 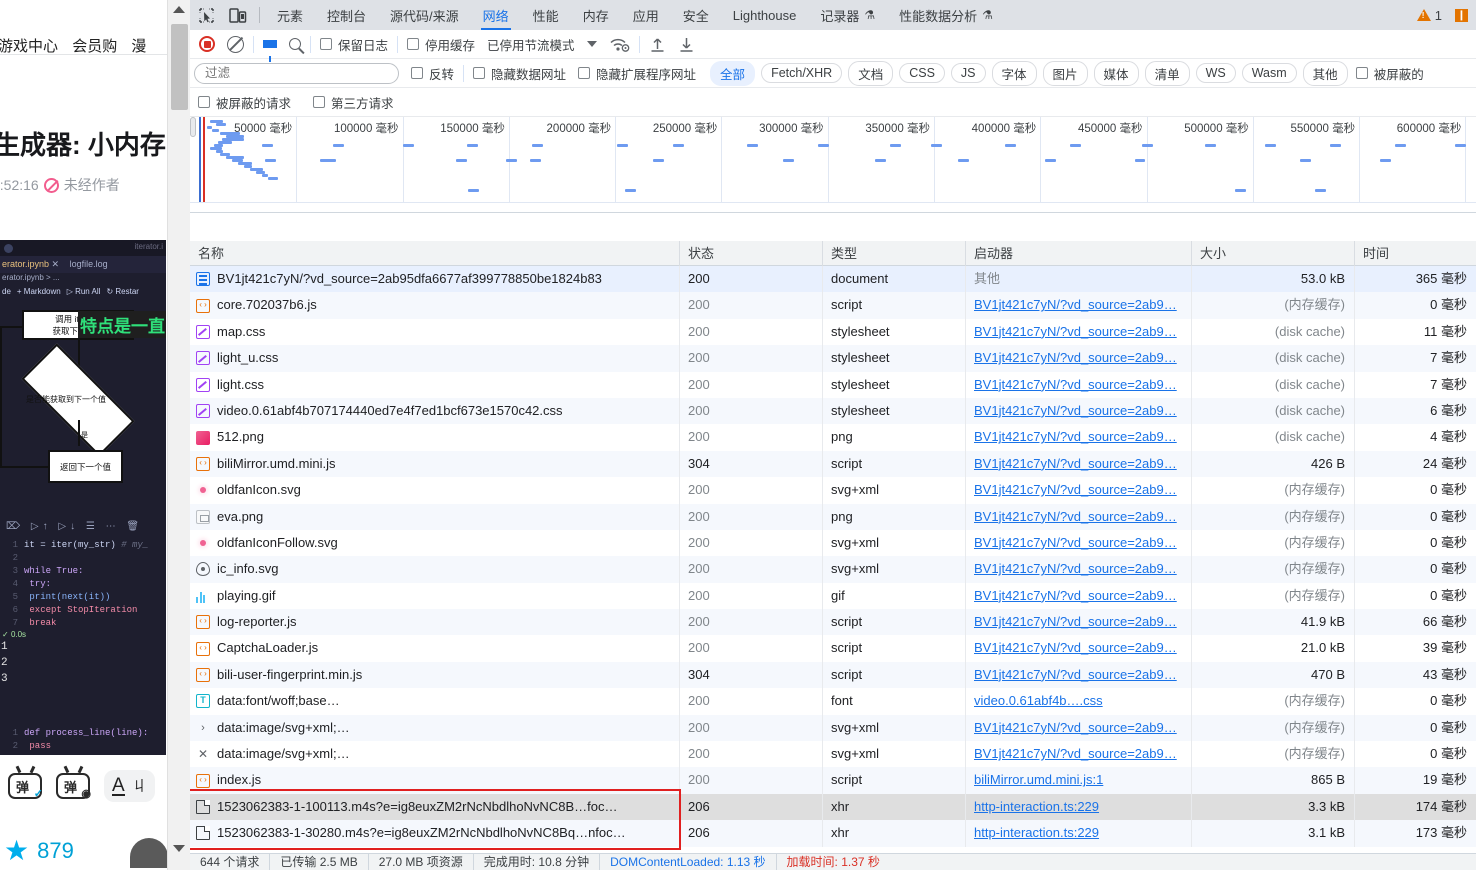 What do you see at coordinates (802, 73) in the screenshot?
I see `type-filter-fetch-xhr: Fetch/XHR` at bounding box center [802, 73].